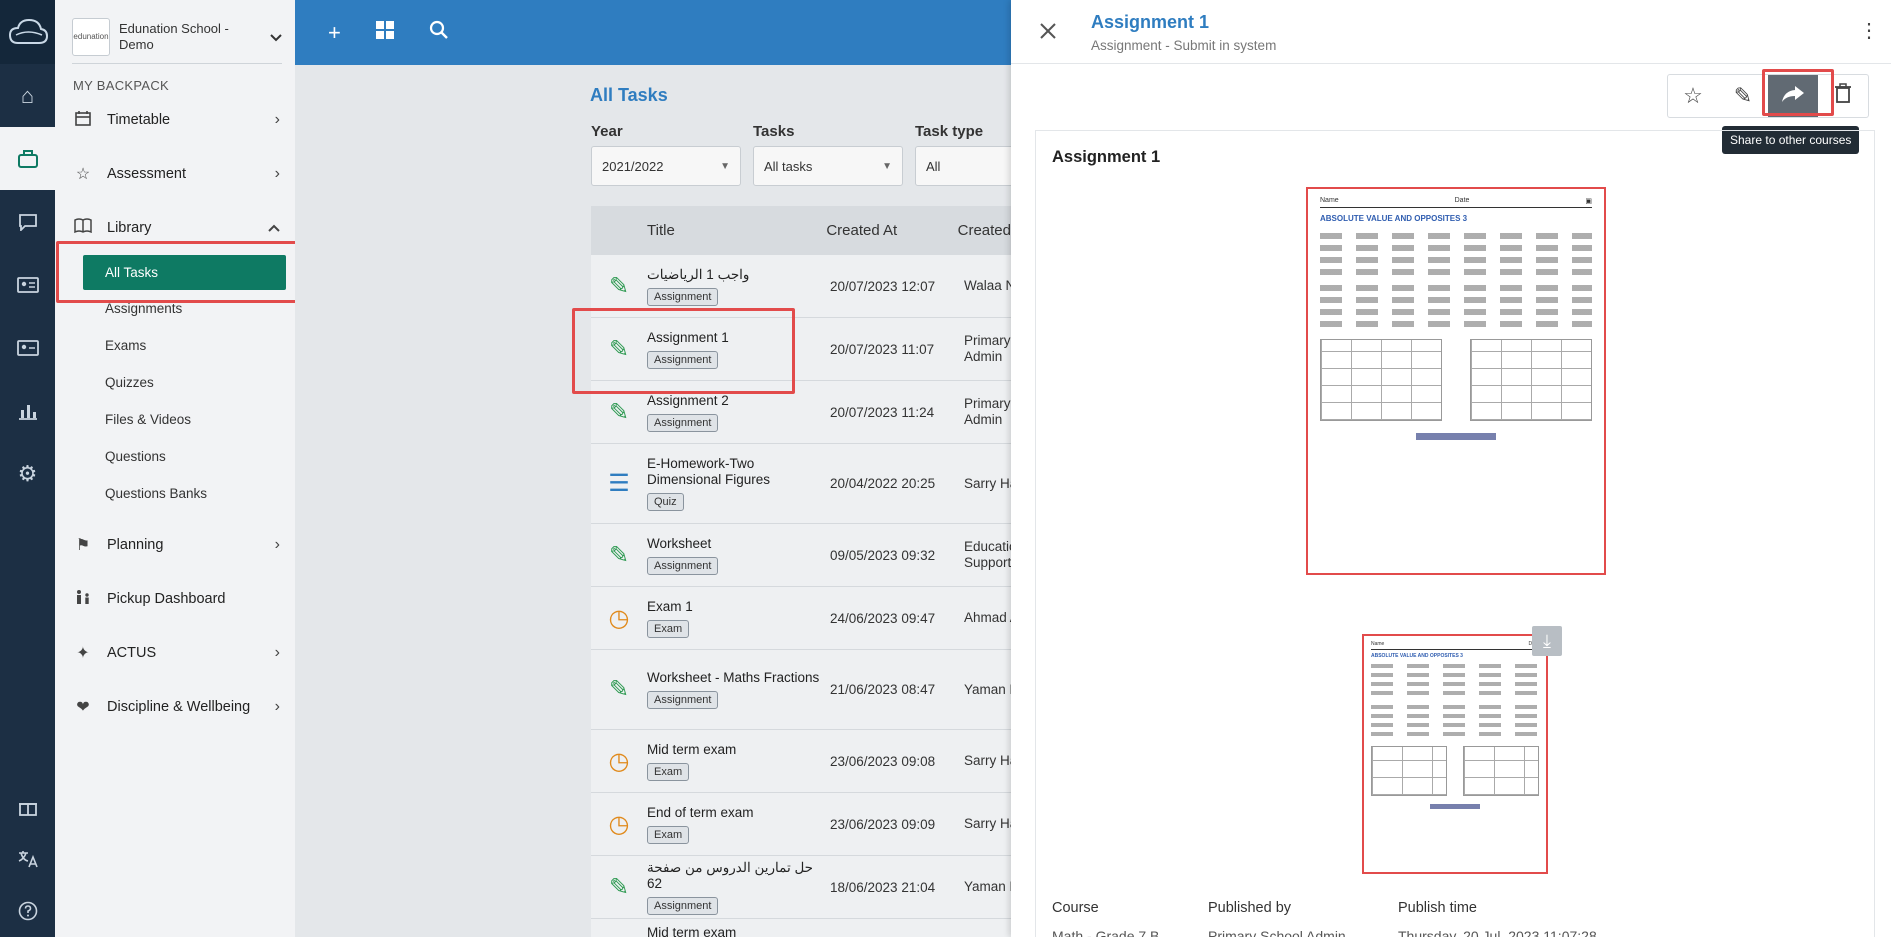 This screenshot has height=937, width=1891. I want to click on assignment-icon: ✎, so click(619, 412).